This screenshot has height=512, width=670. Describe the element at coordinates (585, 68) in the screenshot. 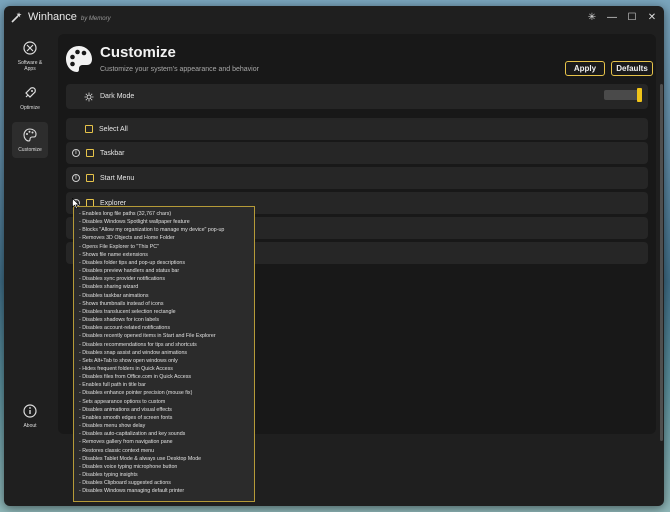

I see `apply-button: Apply` at that location.